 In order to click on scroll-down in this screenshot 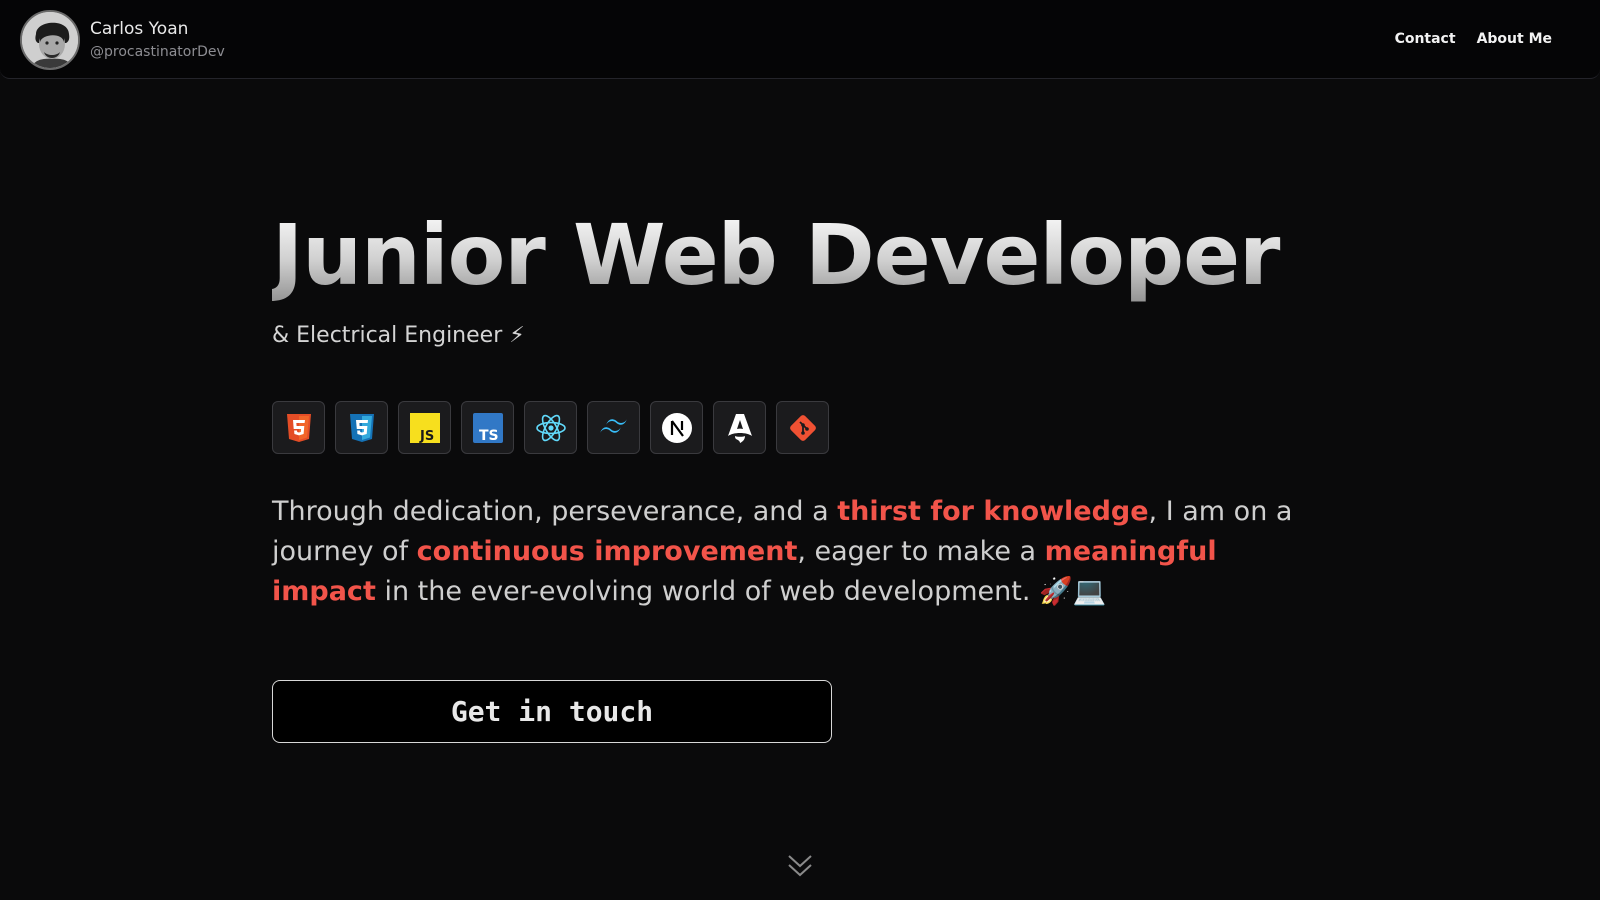, I will do `click(800, 866)`.